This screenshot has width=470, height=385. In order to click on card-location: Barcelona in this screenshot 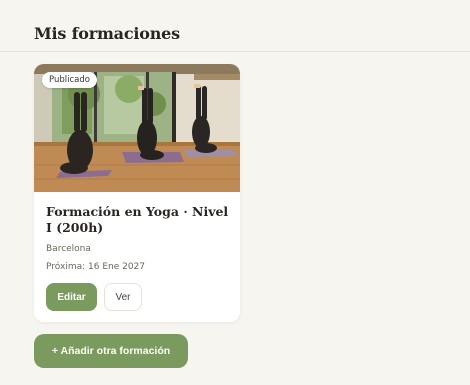, I will do `click(68, 249)`.